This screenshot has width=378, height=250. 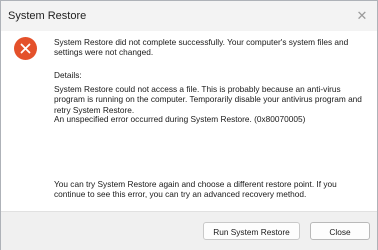 What do you see at coordinates (251, 231) in the screenshot?
I see `run-system-restore-button: Run System Restore` at bounding box center [251, 231].